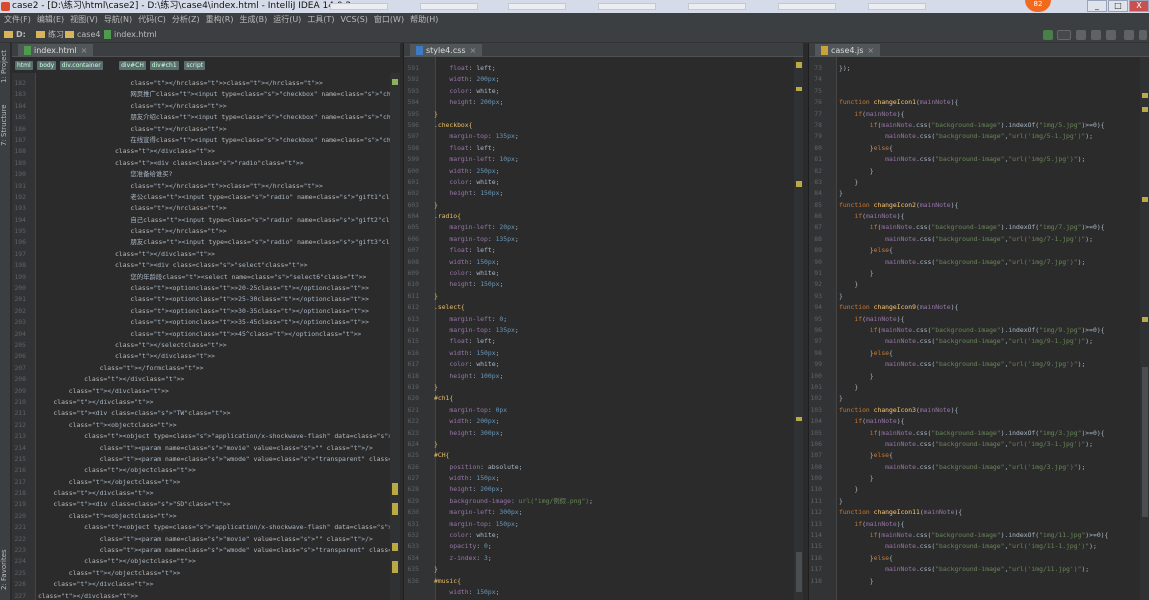 The width and height of the screenshot is (1149, 600). What do you see at coordinates (105, 174) in the screenshot?
I see `code-text: 您准备给谁买?` at bounding box center [105, 174].